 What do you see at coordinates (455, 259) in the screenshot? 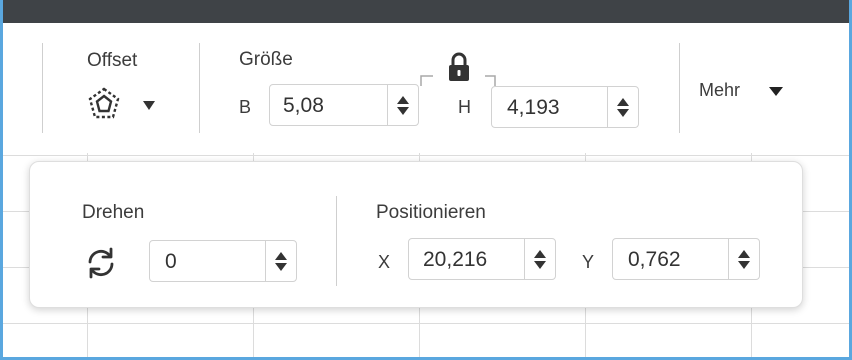
I see `x-position-value: 20,216` at bounding box center [455, 259].